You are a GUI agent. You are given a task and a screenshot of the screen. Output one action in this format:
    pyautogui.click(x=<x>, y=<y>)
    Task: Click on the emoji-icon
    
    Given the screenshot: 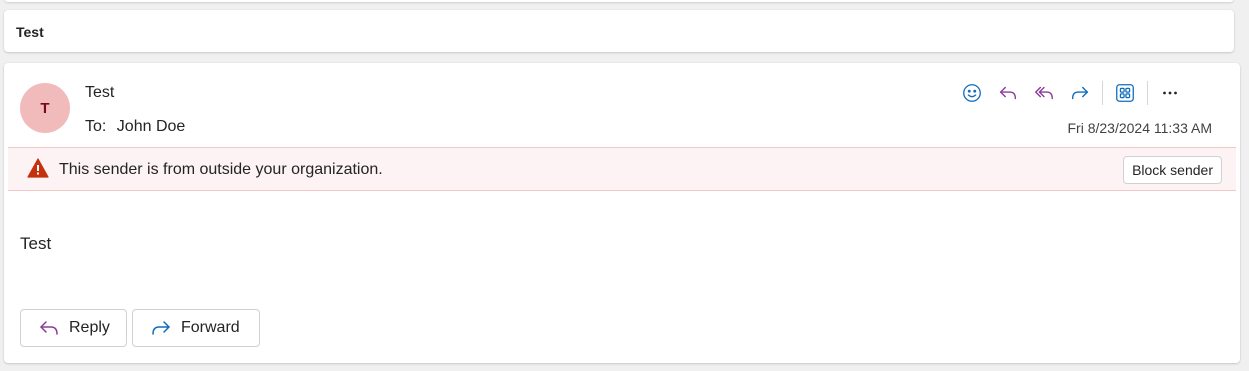 What is the action you would take?
    pyautogui.click(x=972, y=93)
    